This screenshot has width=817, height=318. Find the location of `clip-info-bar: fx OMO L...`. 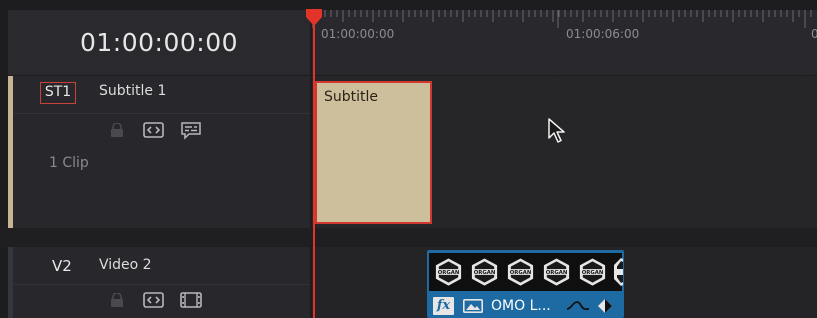

clip-info-bar: fx OMO L... is located at coordinates (525, 306).